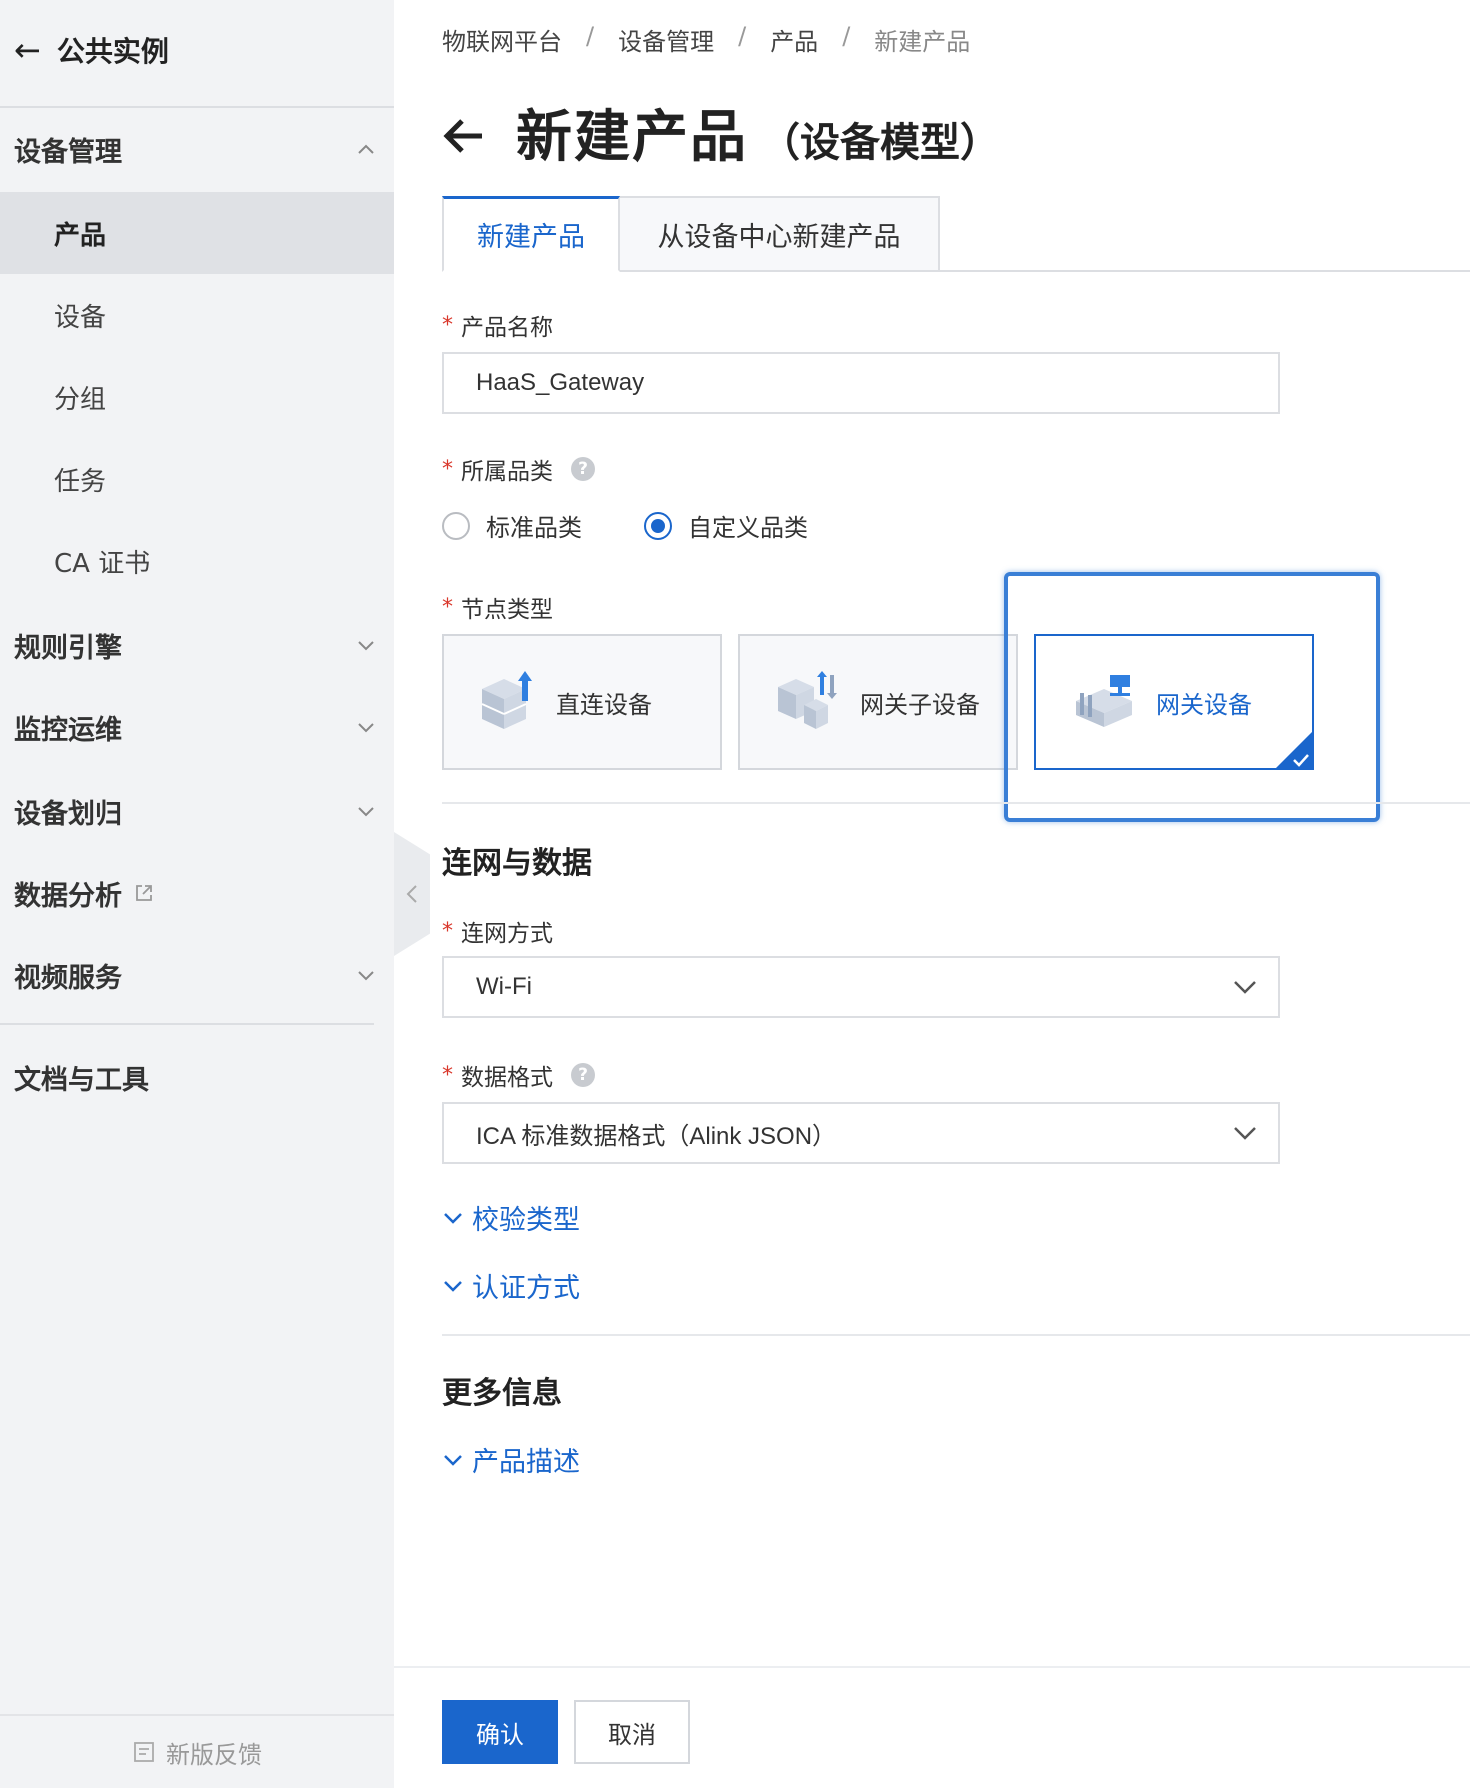  Describe the element at coordinates (197, 149) in the screenshot. I see `sidebar-group-device-management: 设备管理` at that location.